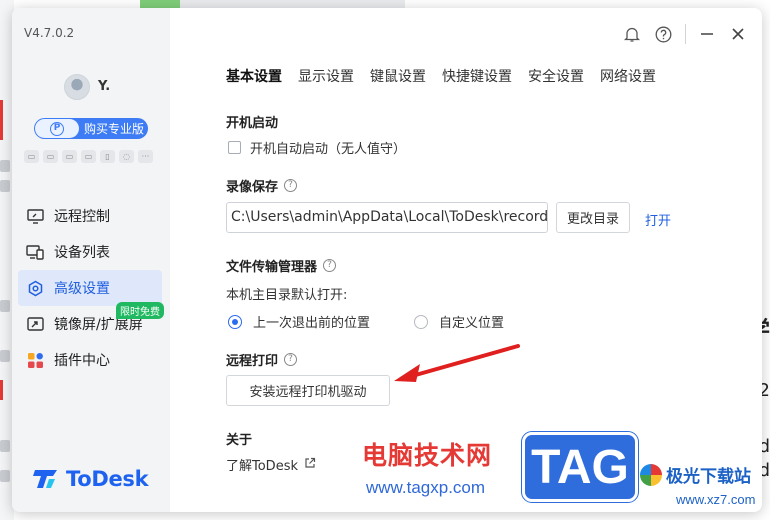 This screenshot has width=770, height=520. Describe the element at coordinates (254, 76) in the screenshot. I see `tab-basic: 基本设置` at that location.